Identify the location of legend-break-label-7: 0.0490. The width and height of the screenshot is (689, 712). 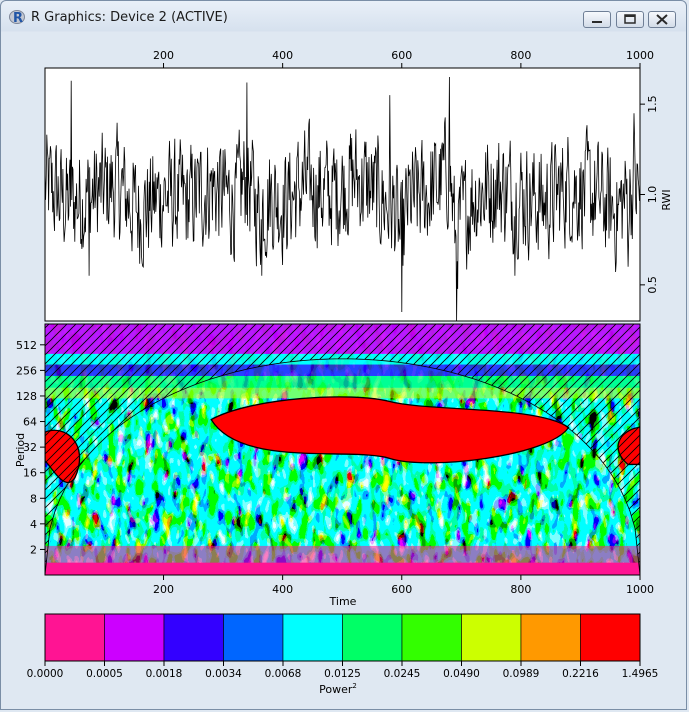
(461, 674).